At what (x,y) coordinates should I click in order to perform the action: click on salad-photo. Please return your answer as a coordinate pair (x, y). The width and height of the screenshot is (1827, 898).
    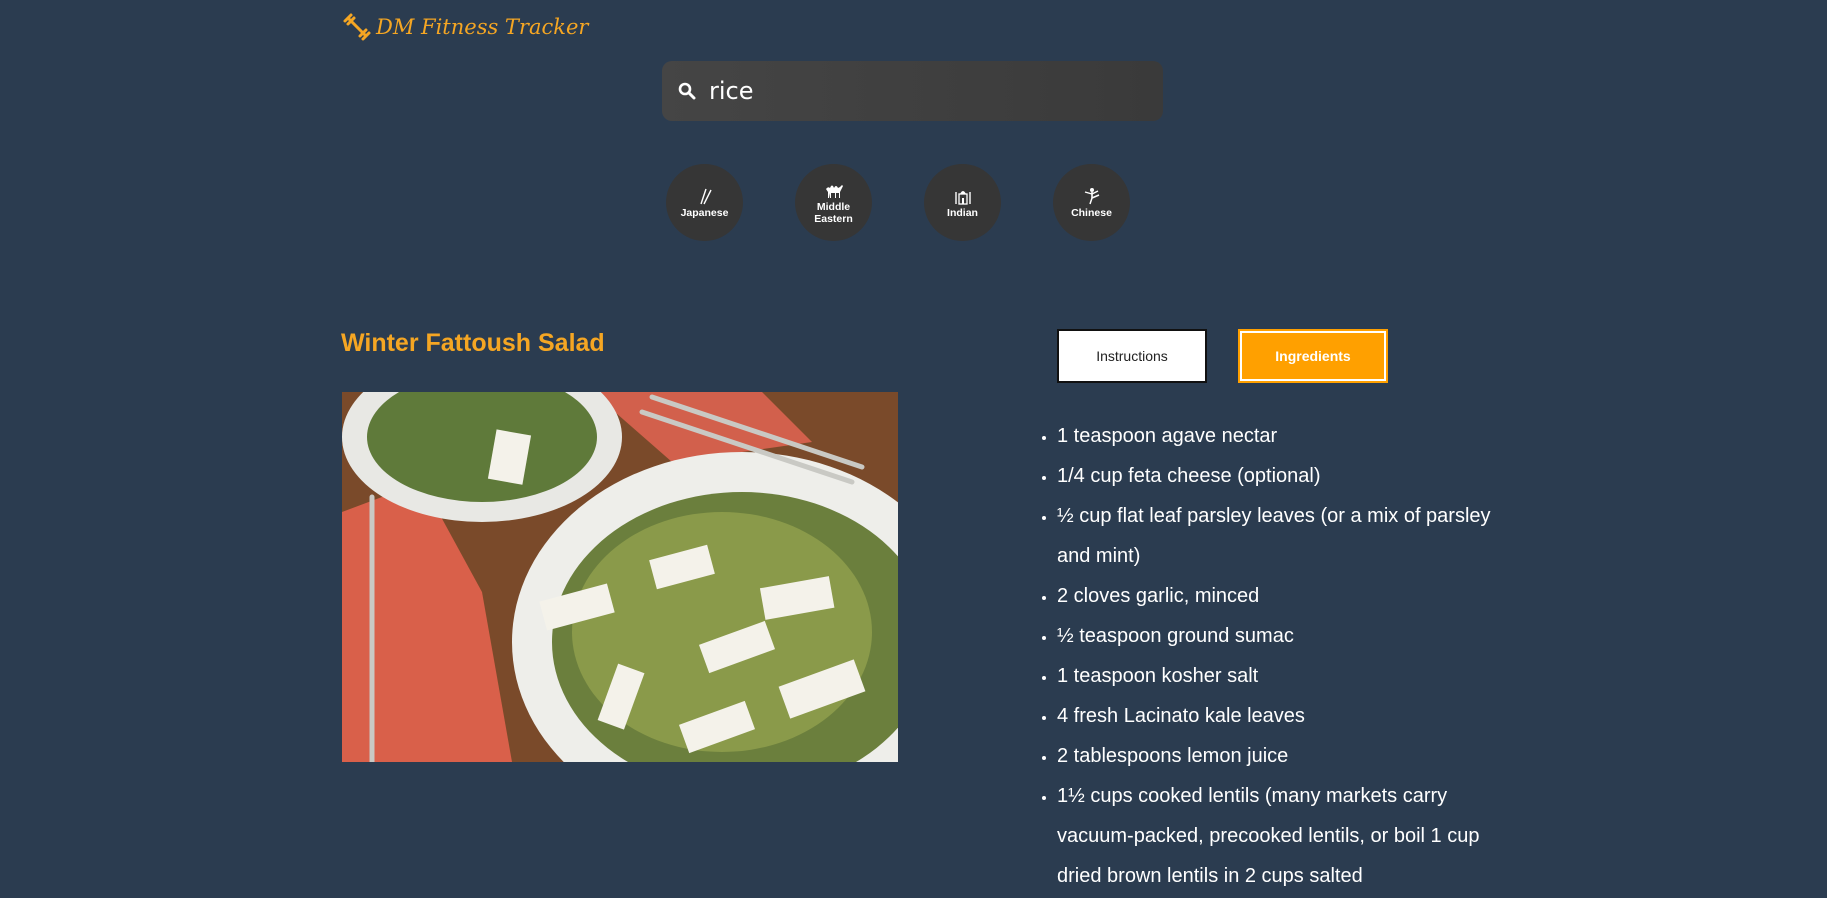
    Looking at the image, I should click on (620, 577).